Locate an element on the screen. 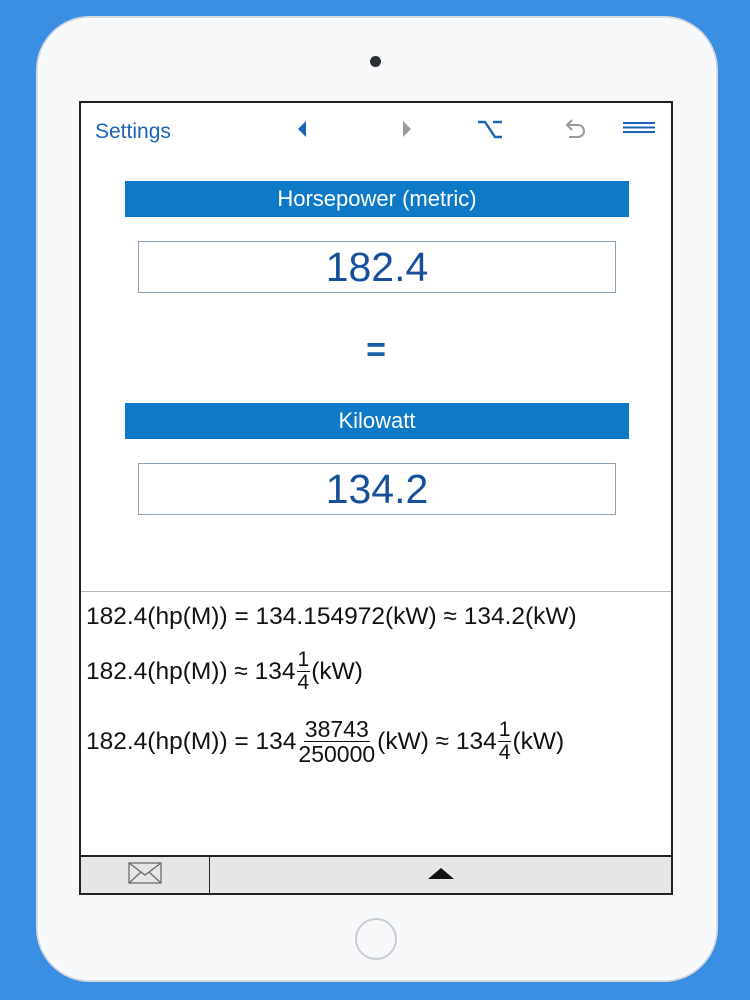 The height and width of the screenshot is (1000, 750). to-unit-header: Kilowatt is located at coordinates (377, 421).